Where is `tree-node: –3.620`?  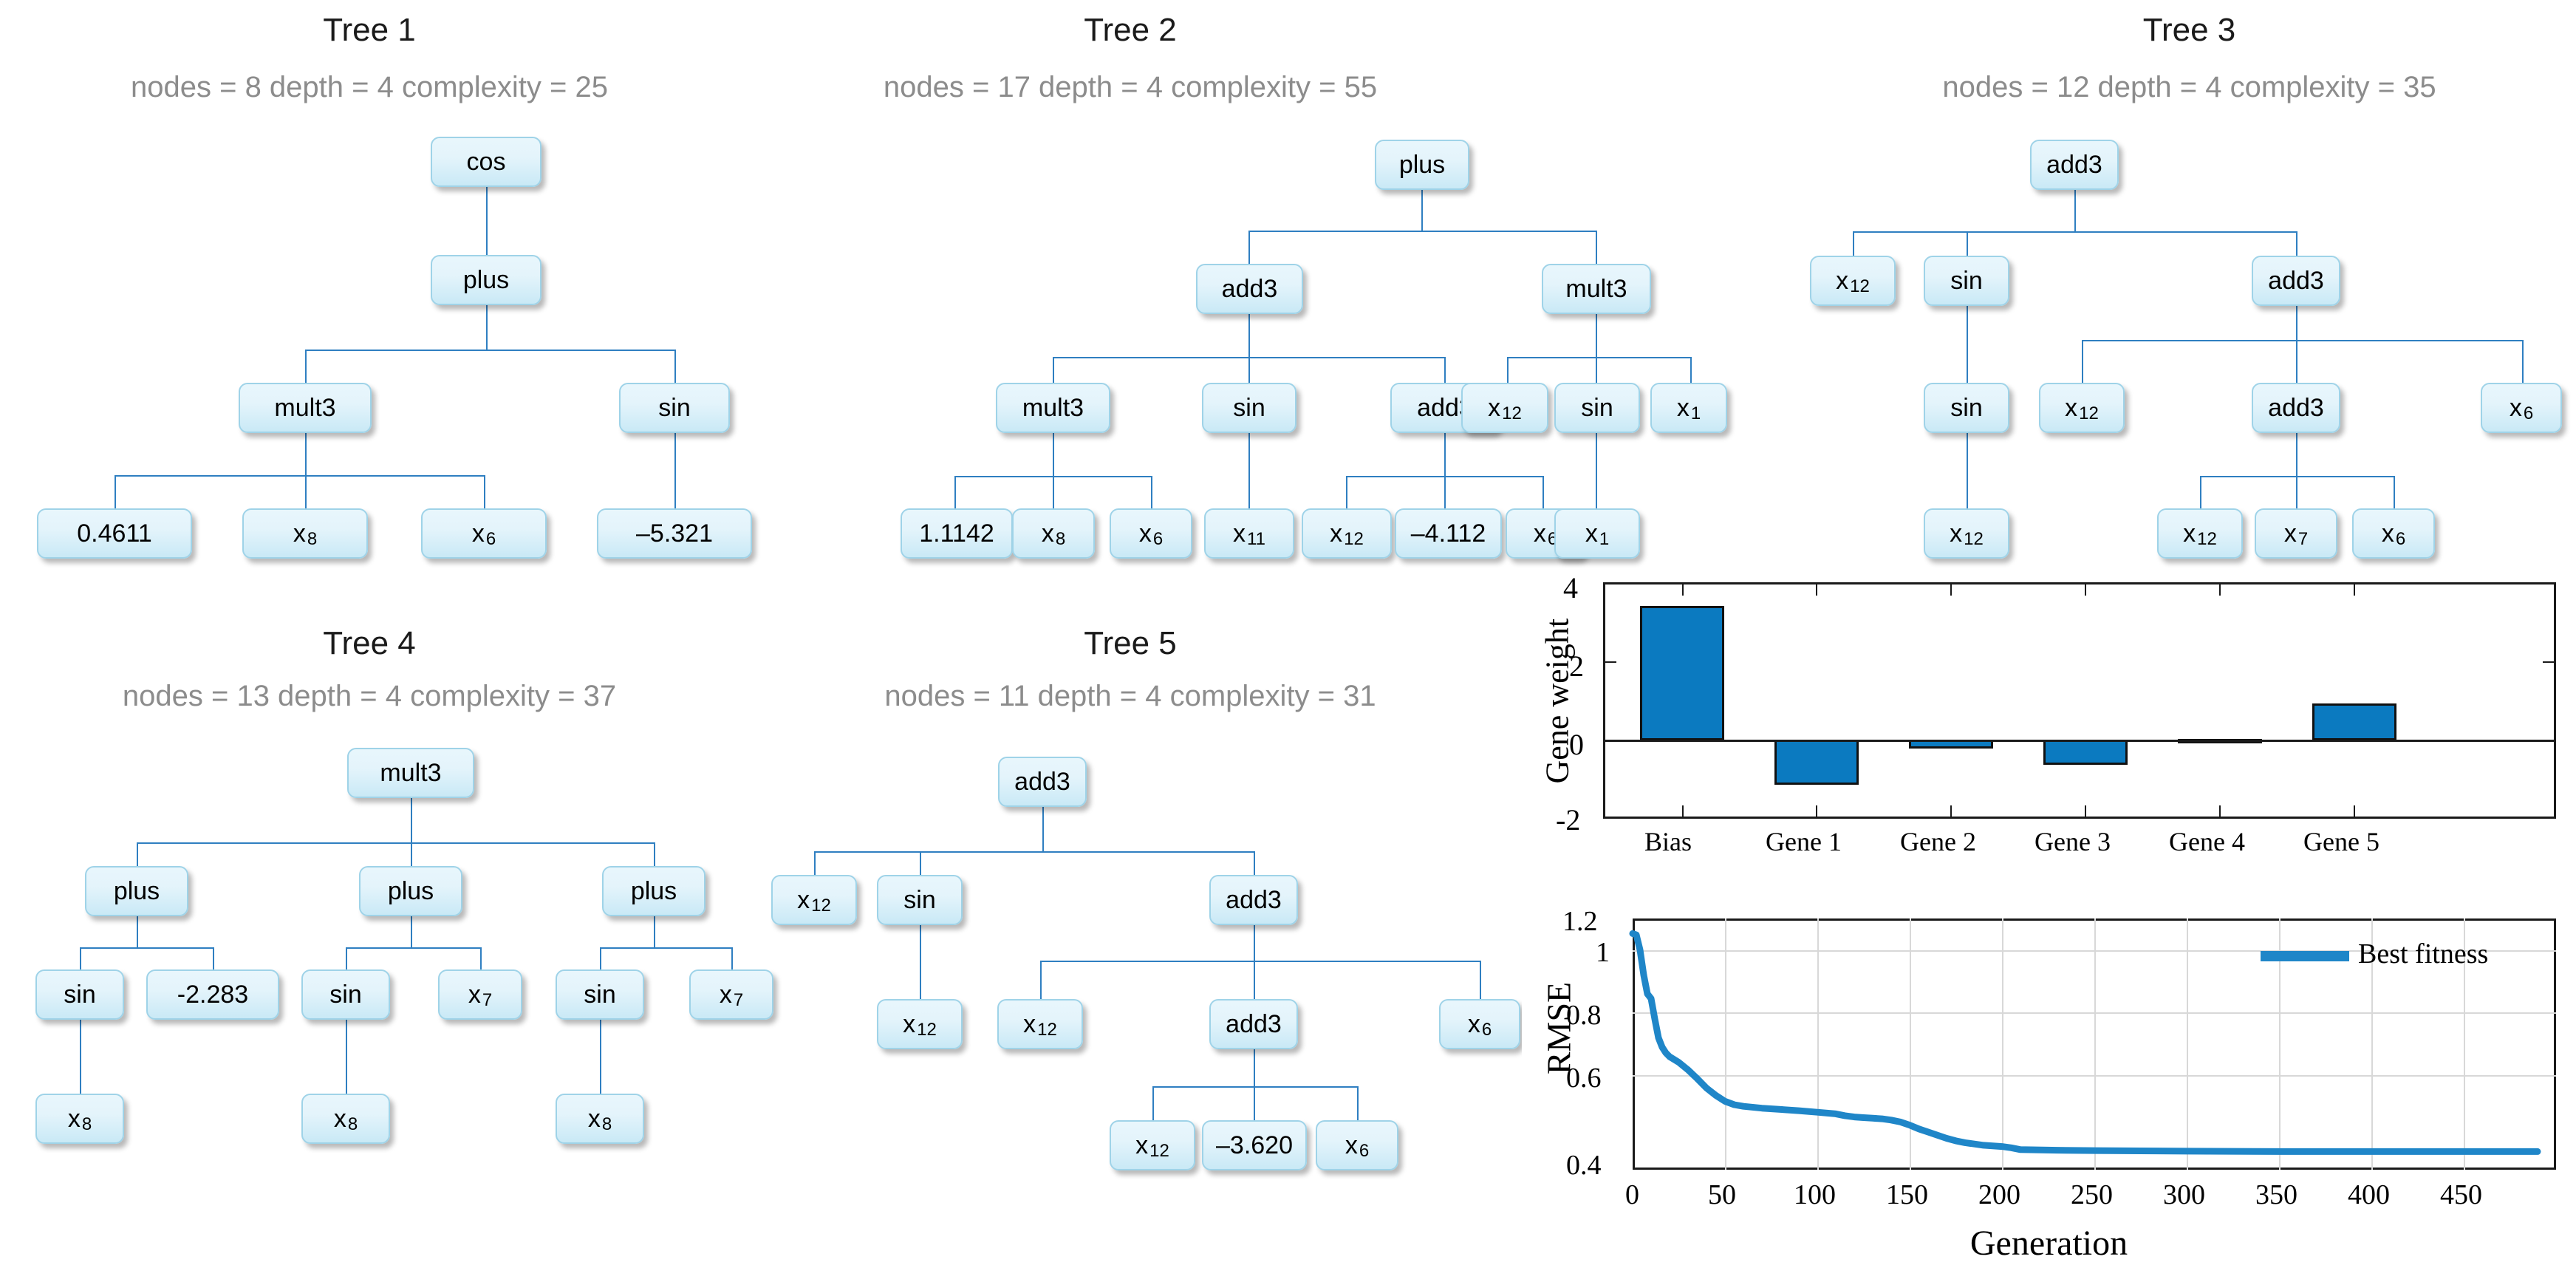
tree-node: –3.620 is located at coordinates (1254, 1145).